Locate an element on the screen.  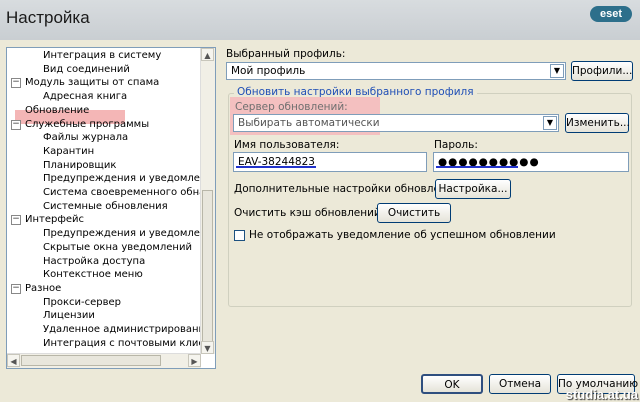
scroll-down-arrow-icon: ▼ is located at coordinates (207, 347).